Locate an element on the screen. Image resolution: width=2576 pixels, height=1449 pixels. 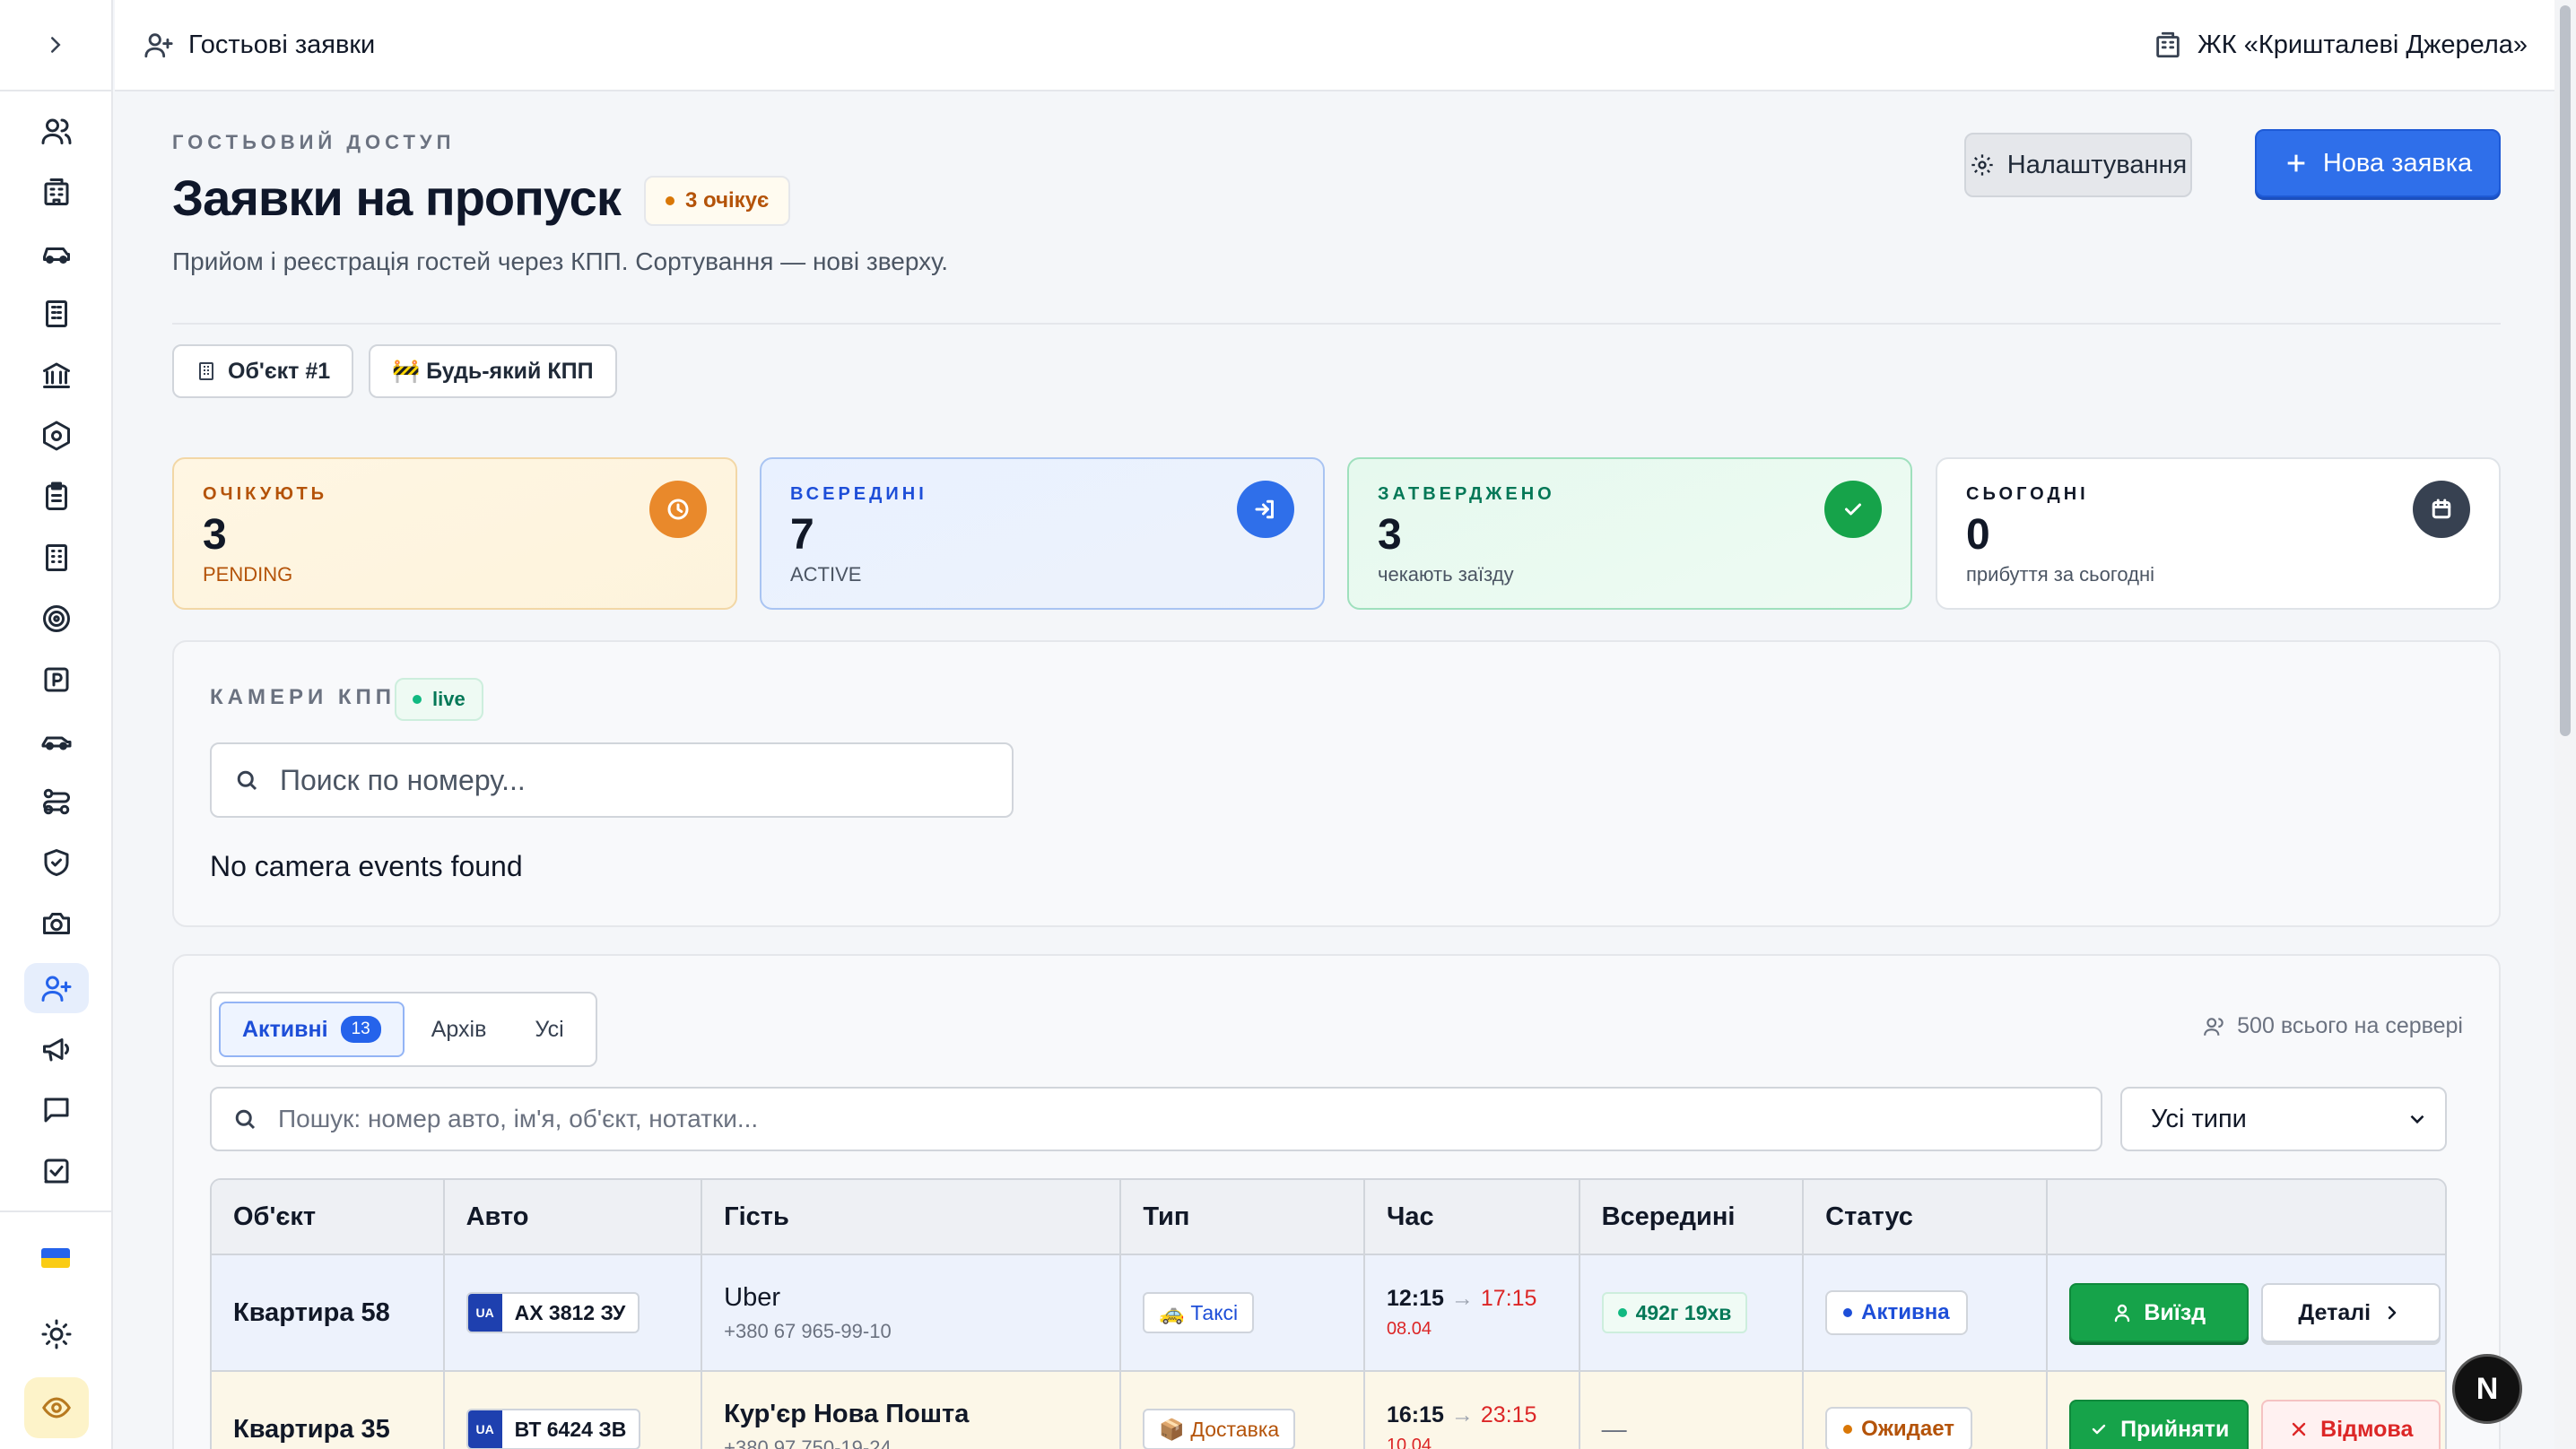
time-start: 16:15 is located at coordinates (1415, 1414).